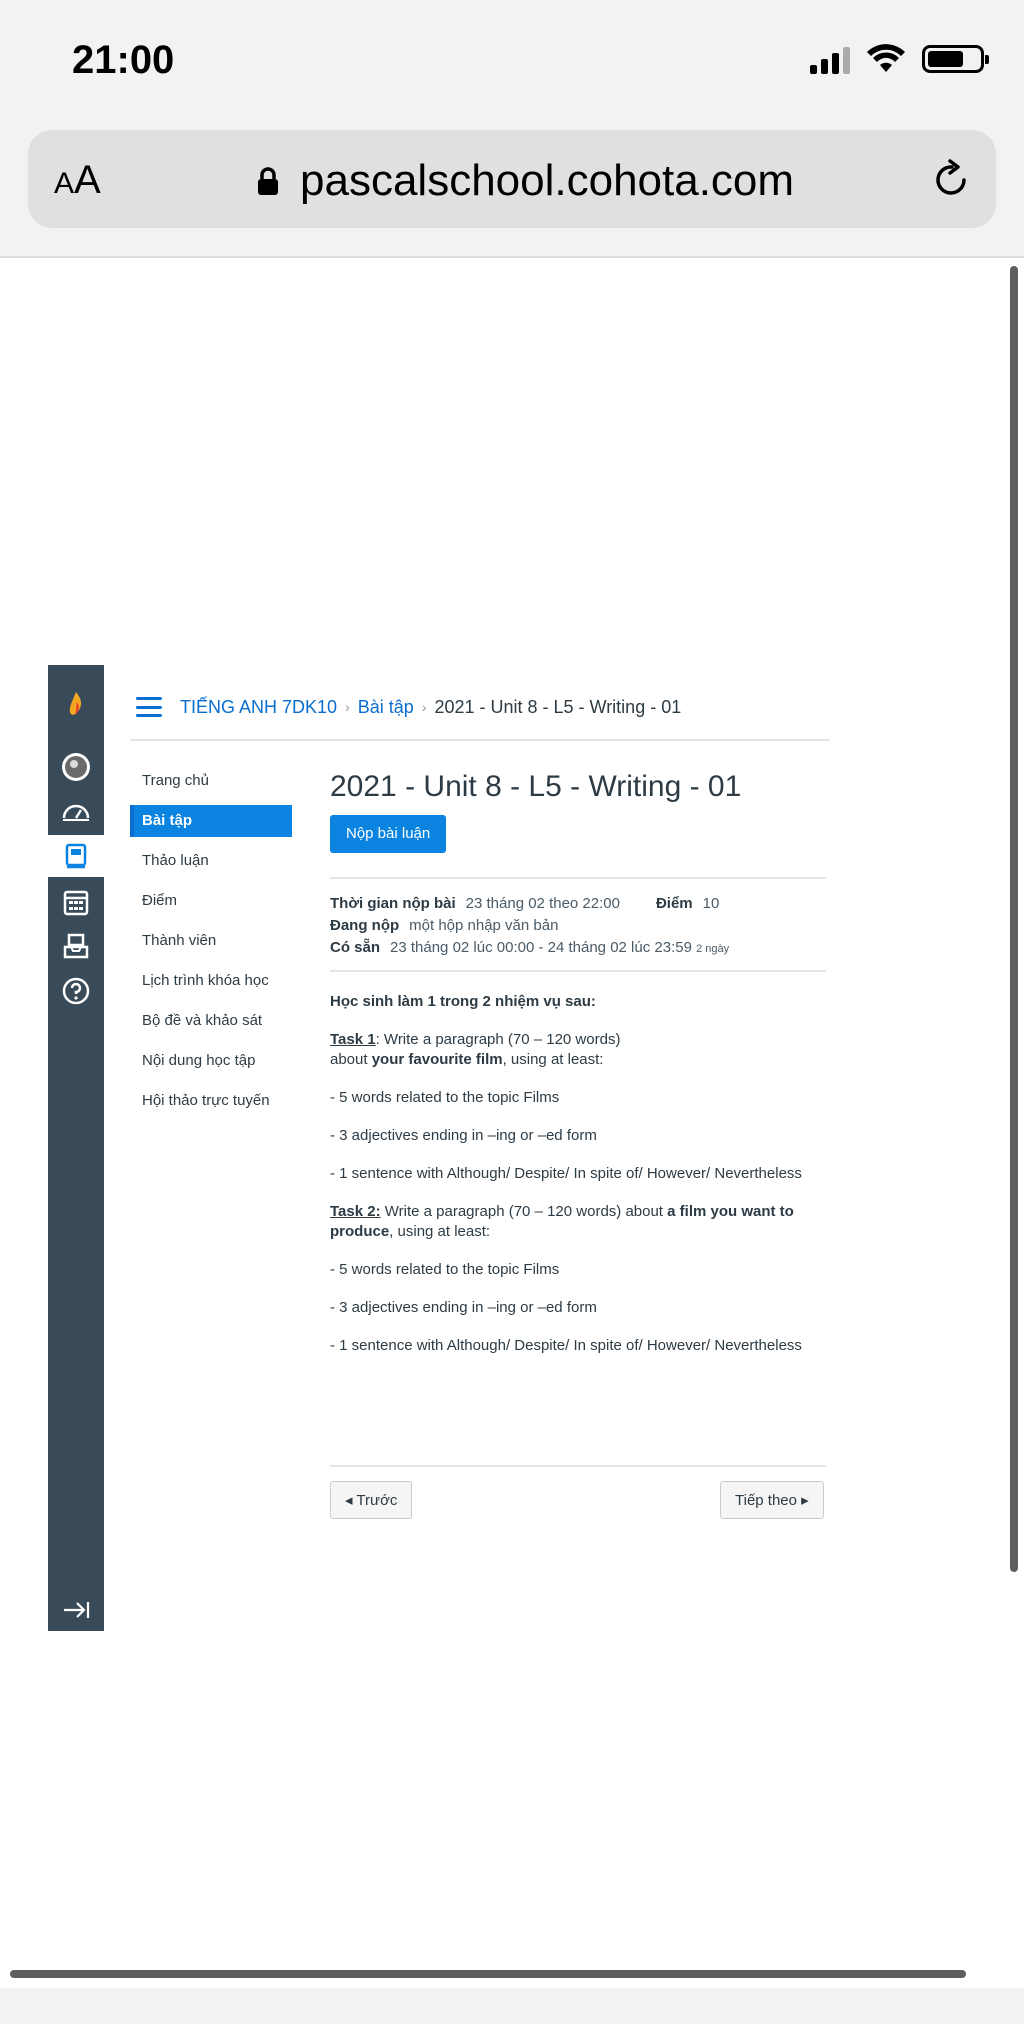  I want to click on cellular-signal-icon, so click(830, 59).